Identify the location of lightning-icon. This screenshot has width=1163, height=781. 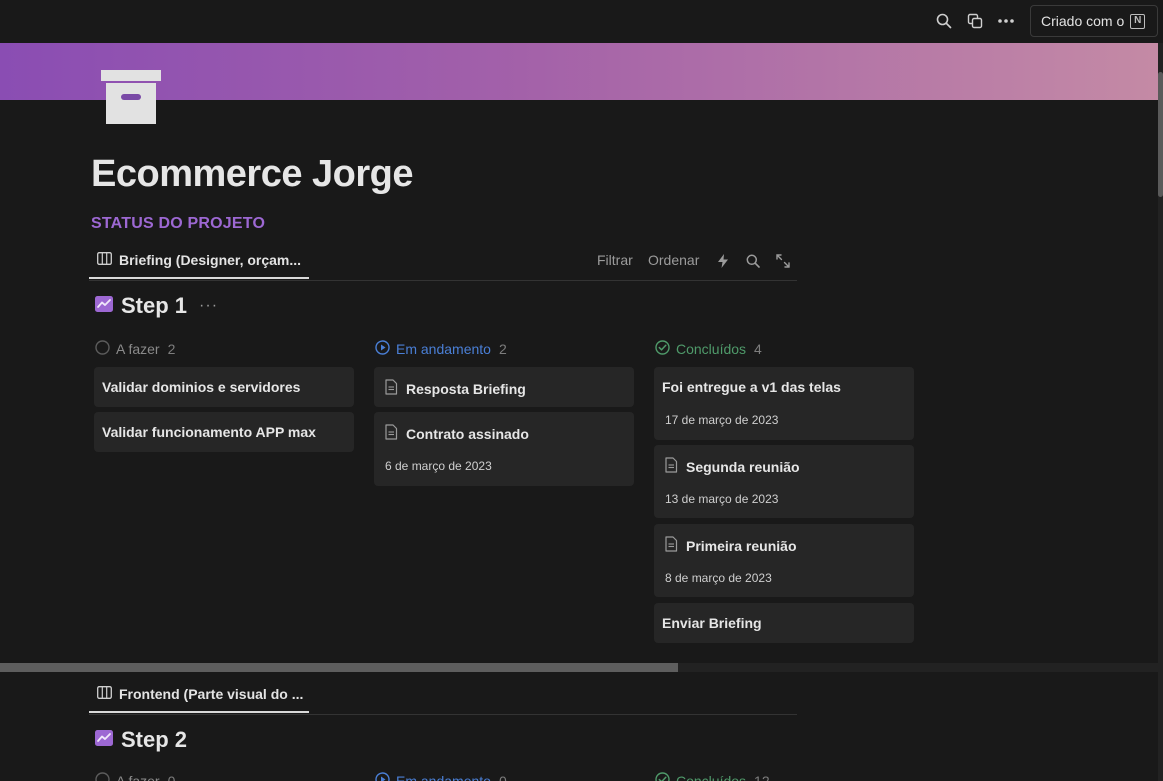
(723, 261).